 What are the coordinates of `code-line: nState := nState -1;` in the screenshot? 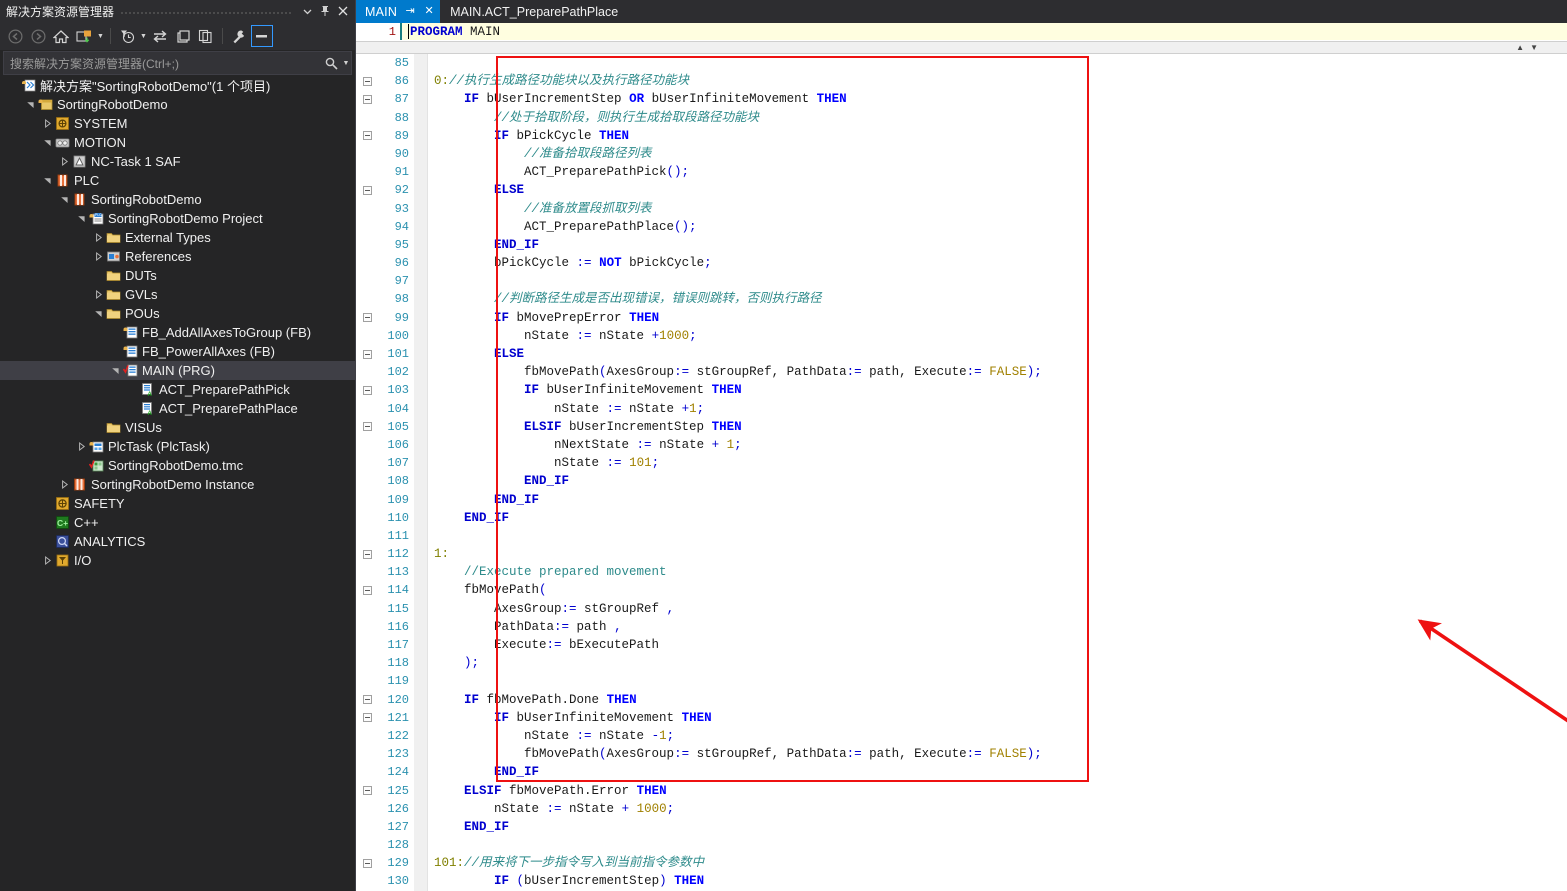 It's located at (997, 736).